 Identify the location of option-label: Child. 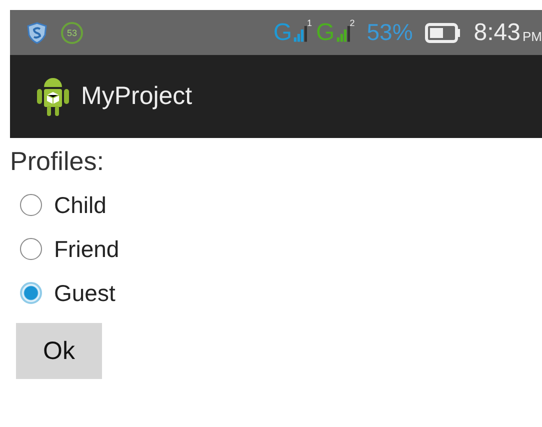
(80, 205).